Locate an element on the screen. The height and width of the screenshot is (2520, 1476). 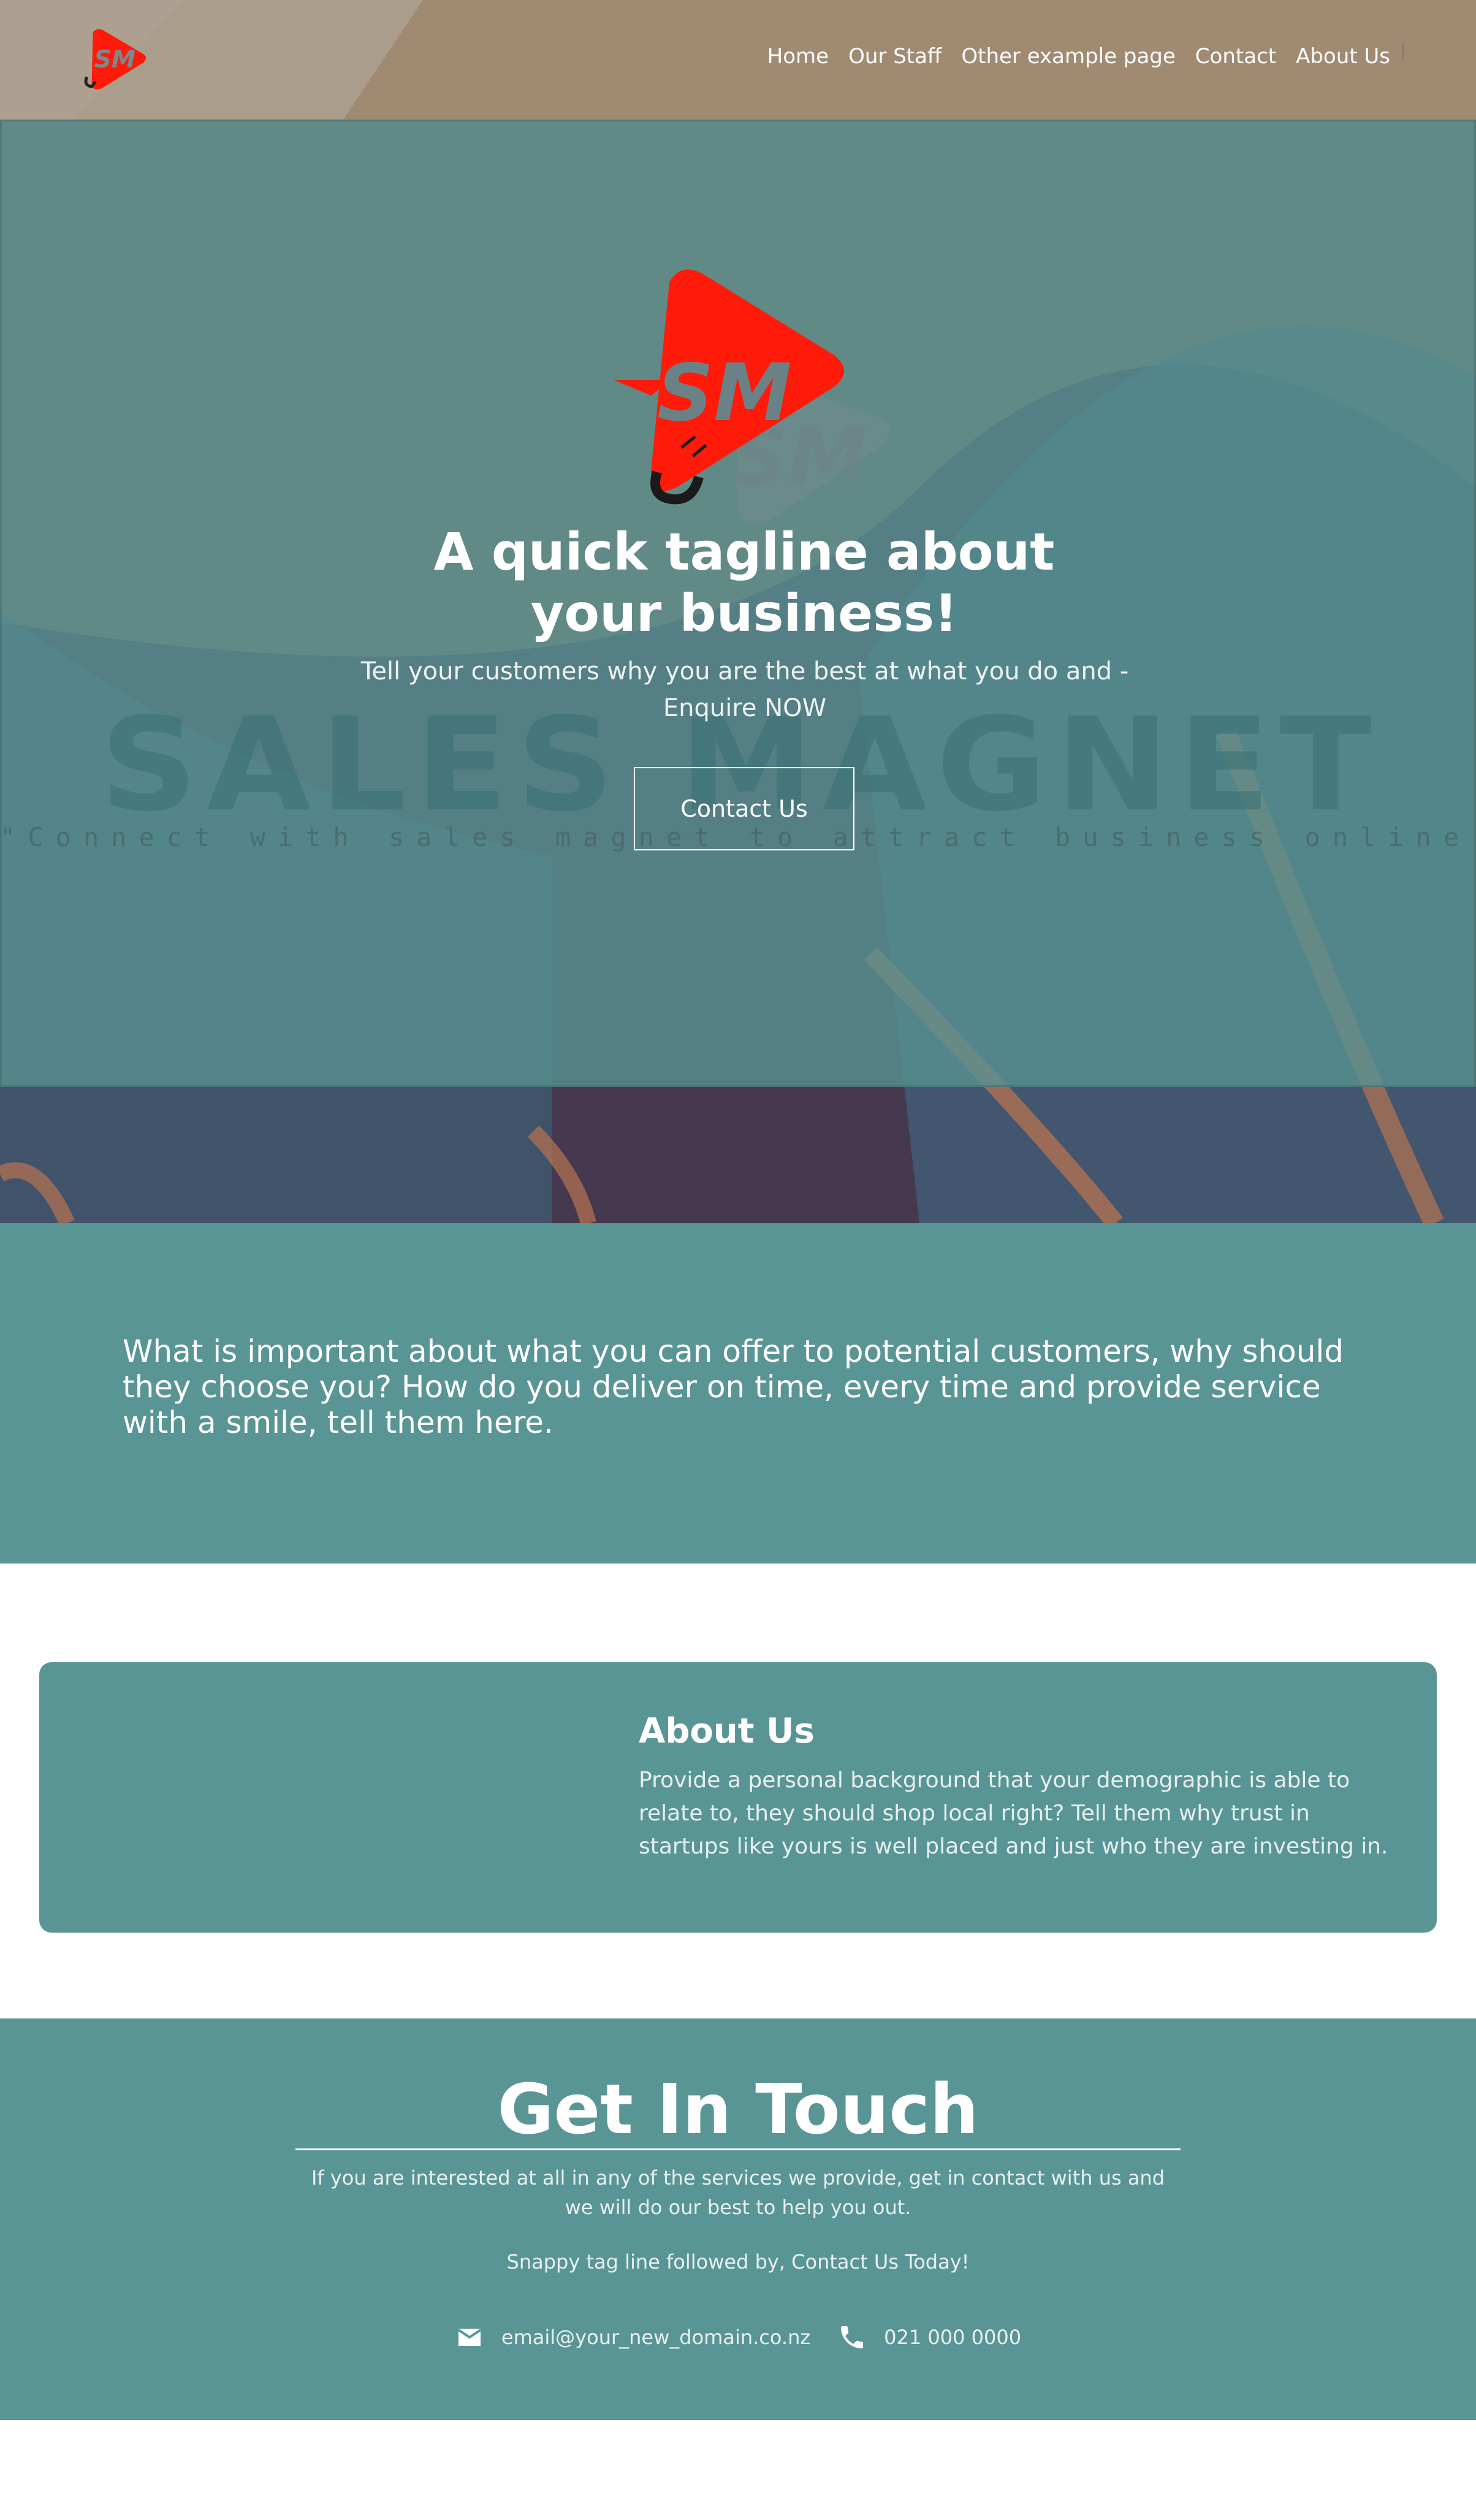
nav-divider is located at coordinates (1403, 51).